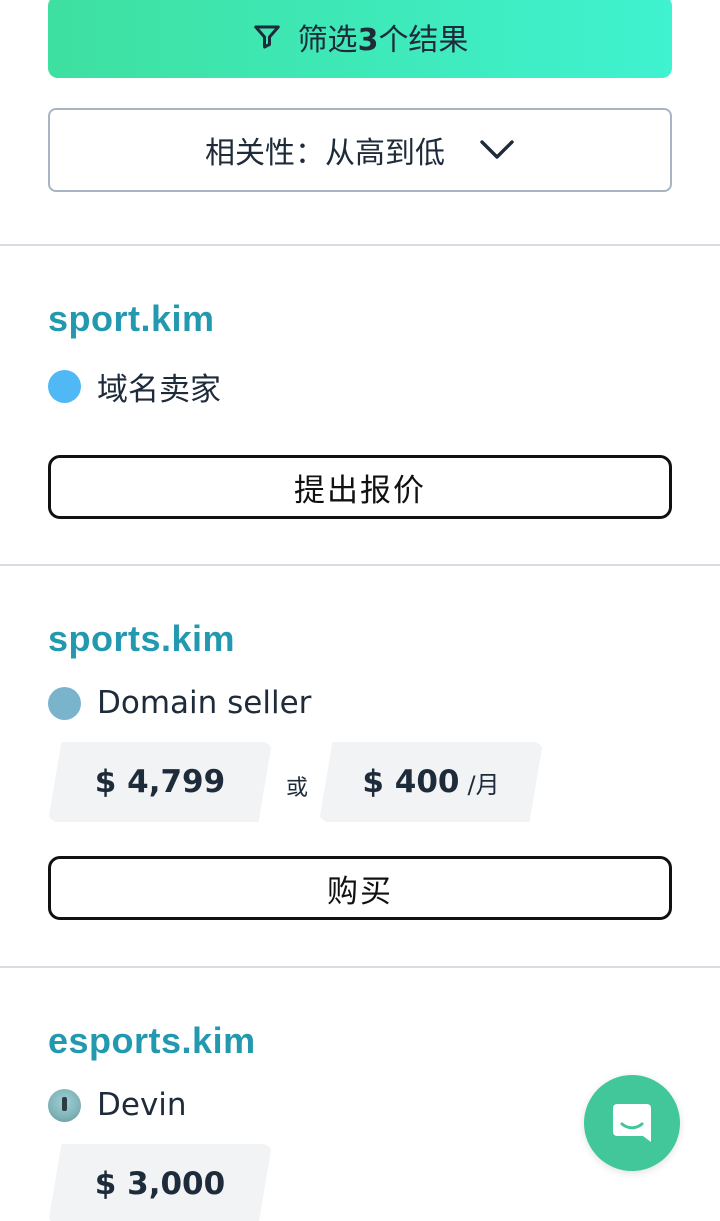  Describe the element at coordinates (131, 319) in the screenshot. I see `listing-domain-link: sport.kim` at that location.